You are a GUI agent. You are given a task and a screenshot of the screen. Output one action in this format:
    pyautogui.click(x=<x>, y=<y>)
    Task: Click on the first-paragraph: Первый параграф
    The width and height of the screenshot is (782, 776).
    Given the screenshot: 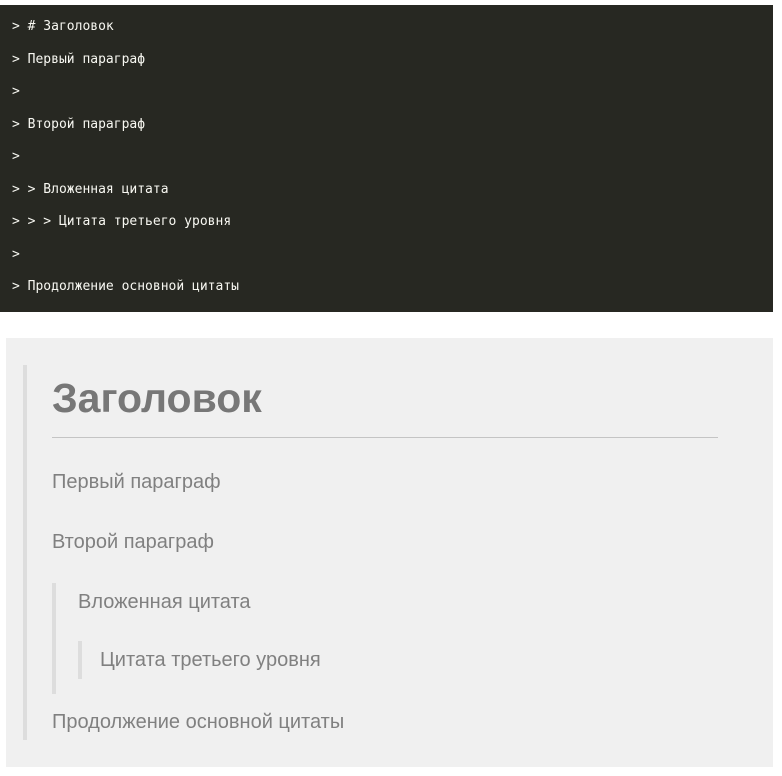 What is the action you would take?
    pyautogui.click(x=136, y=482)
    